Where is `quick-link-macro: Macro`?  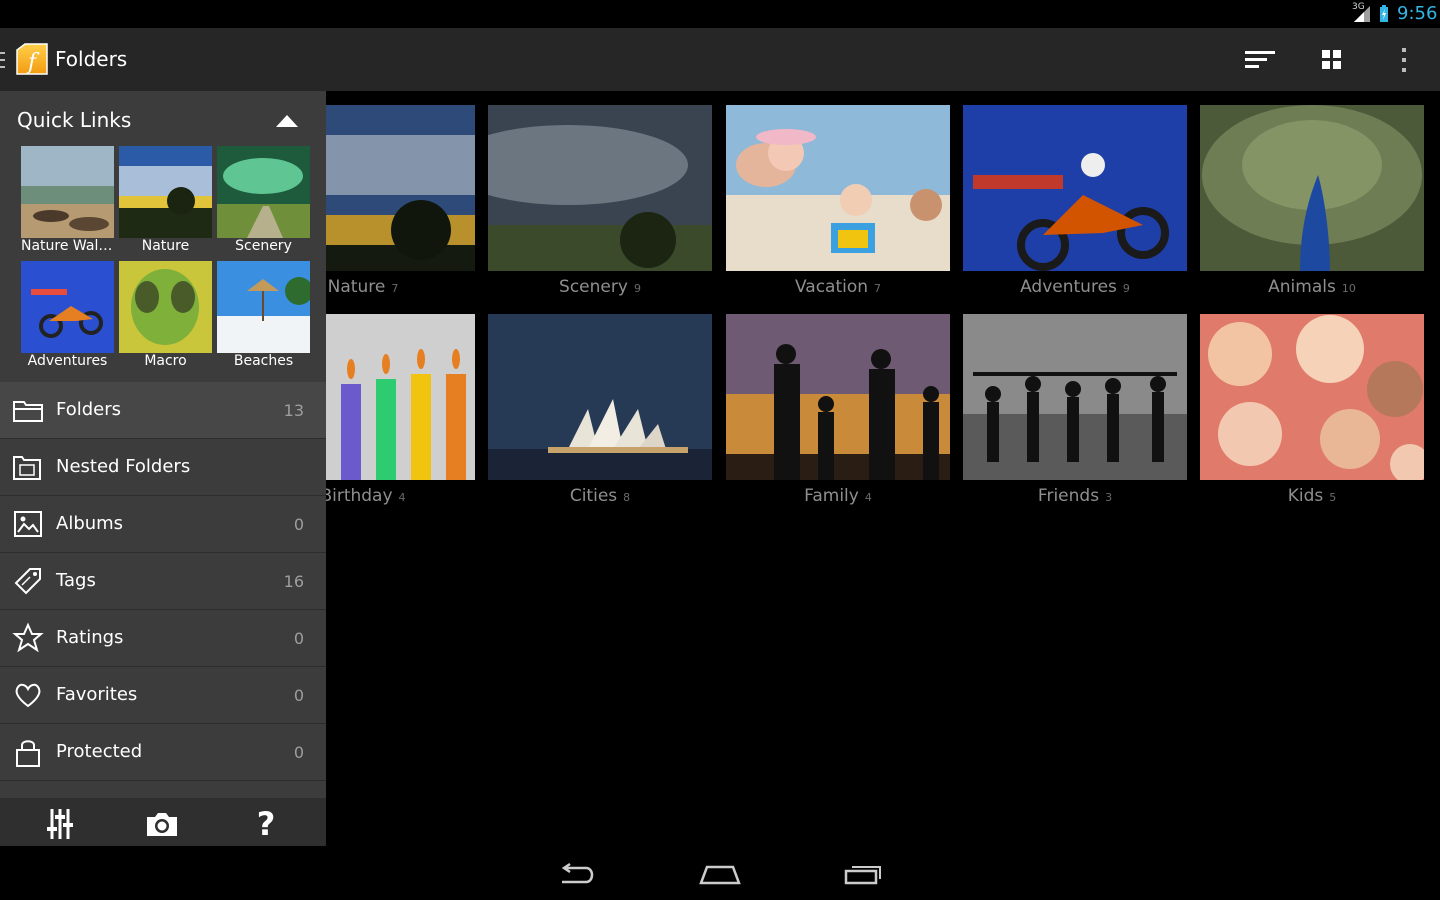
quick-link-macro: Macro is located at coordinates (165, 316).